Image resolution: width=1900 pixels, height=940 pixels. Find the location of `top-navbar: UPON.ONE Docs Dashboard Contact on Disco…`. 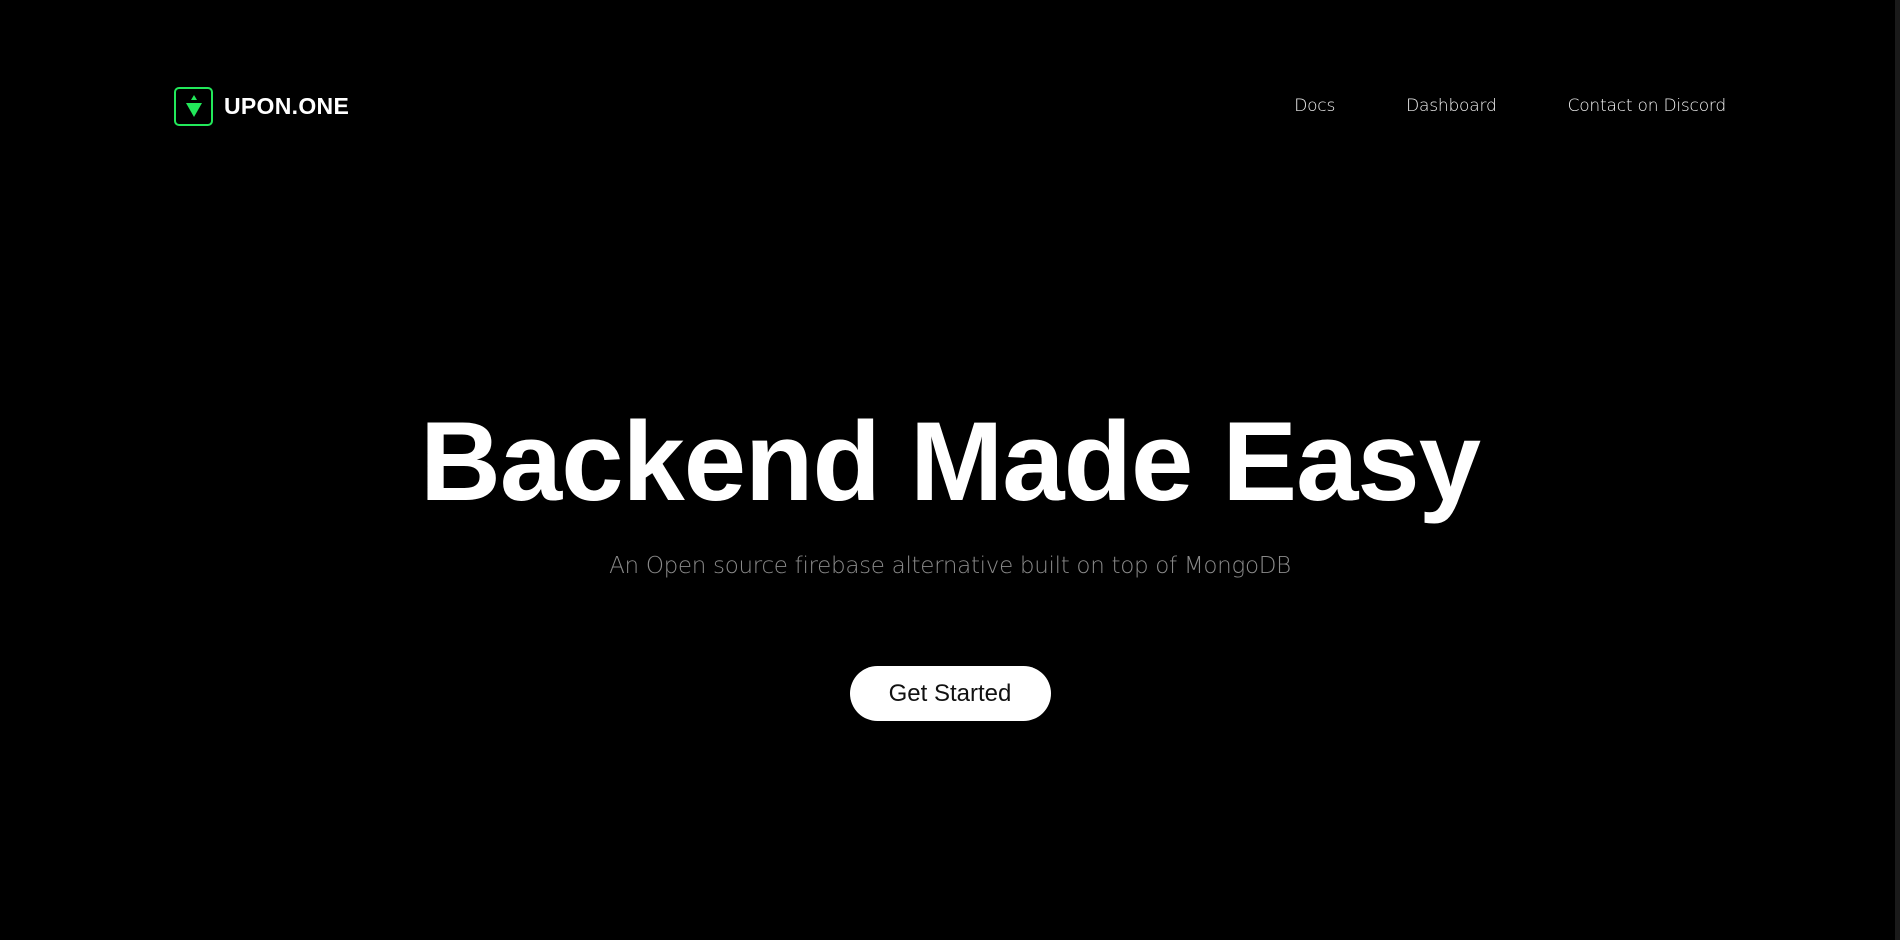

top-navbar: UPON.ONE Docs Dashboard Contact on Disco… is located at coordinates (950, 106).